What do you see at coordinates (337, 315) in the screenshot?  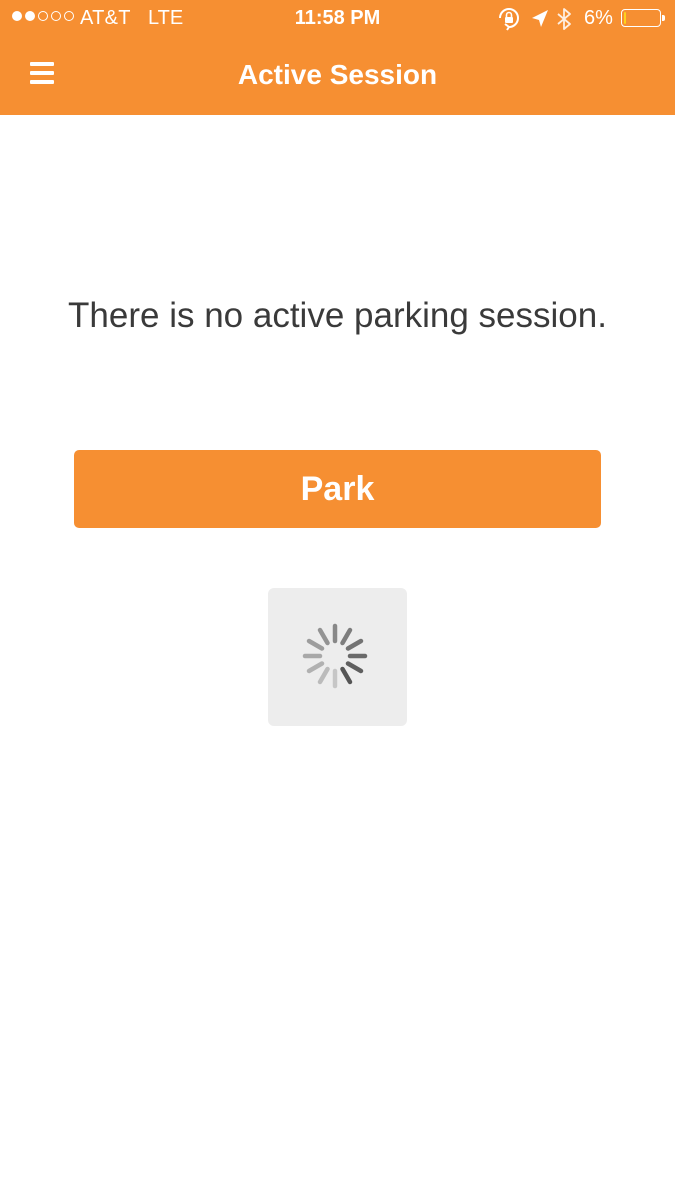 I see `no-session-message: There is no active parking session.` at bounding box center [337, 315].